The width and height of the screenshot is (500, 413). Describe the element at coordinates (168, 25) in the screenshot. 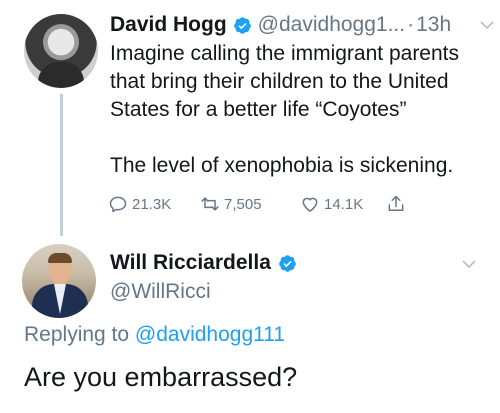

I see `author-name: David Hogg` at that location.